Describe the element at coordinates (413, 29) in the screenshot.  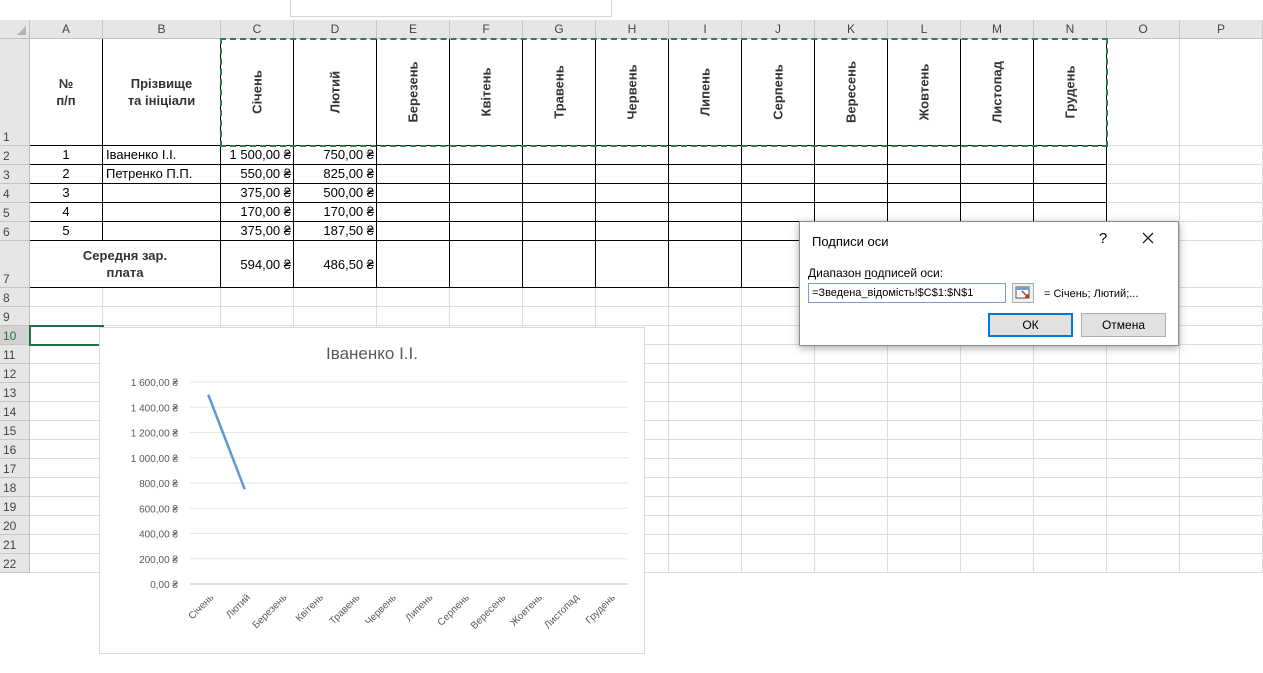
I see `column-header-e: E` at that location.